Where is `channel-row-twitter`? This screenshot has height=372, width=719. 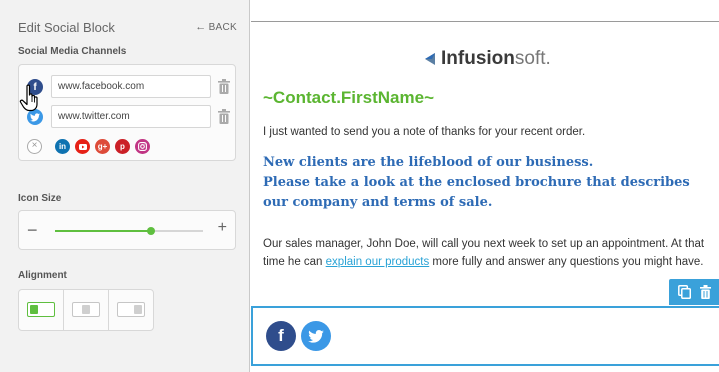 channel-row-twitter is located at coordinates (130, 117).